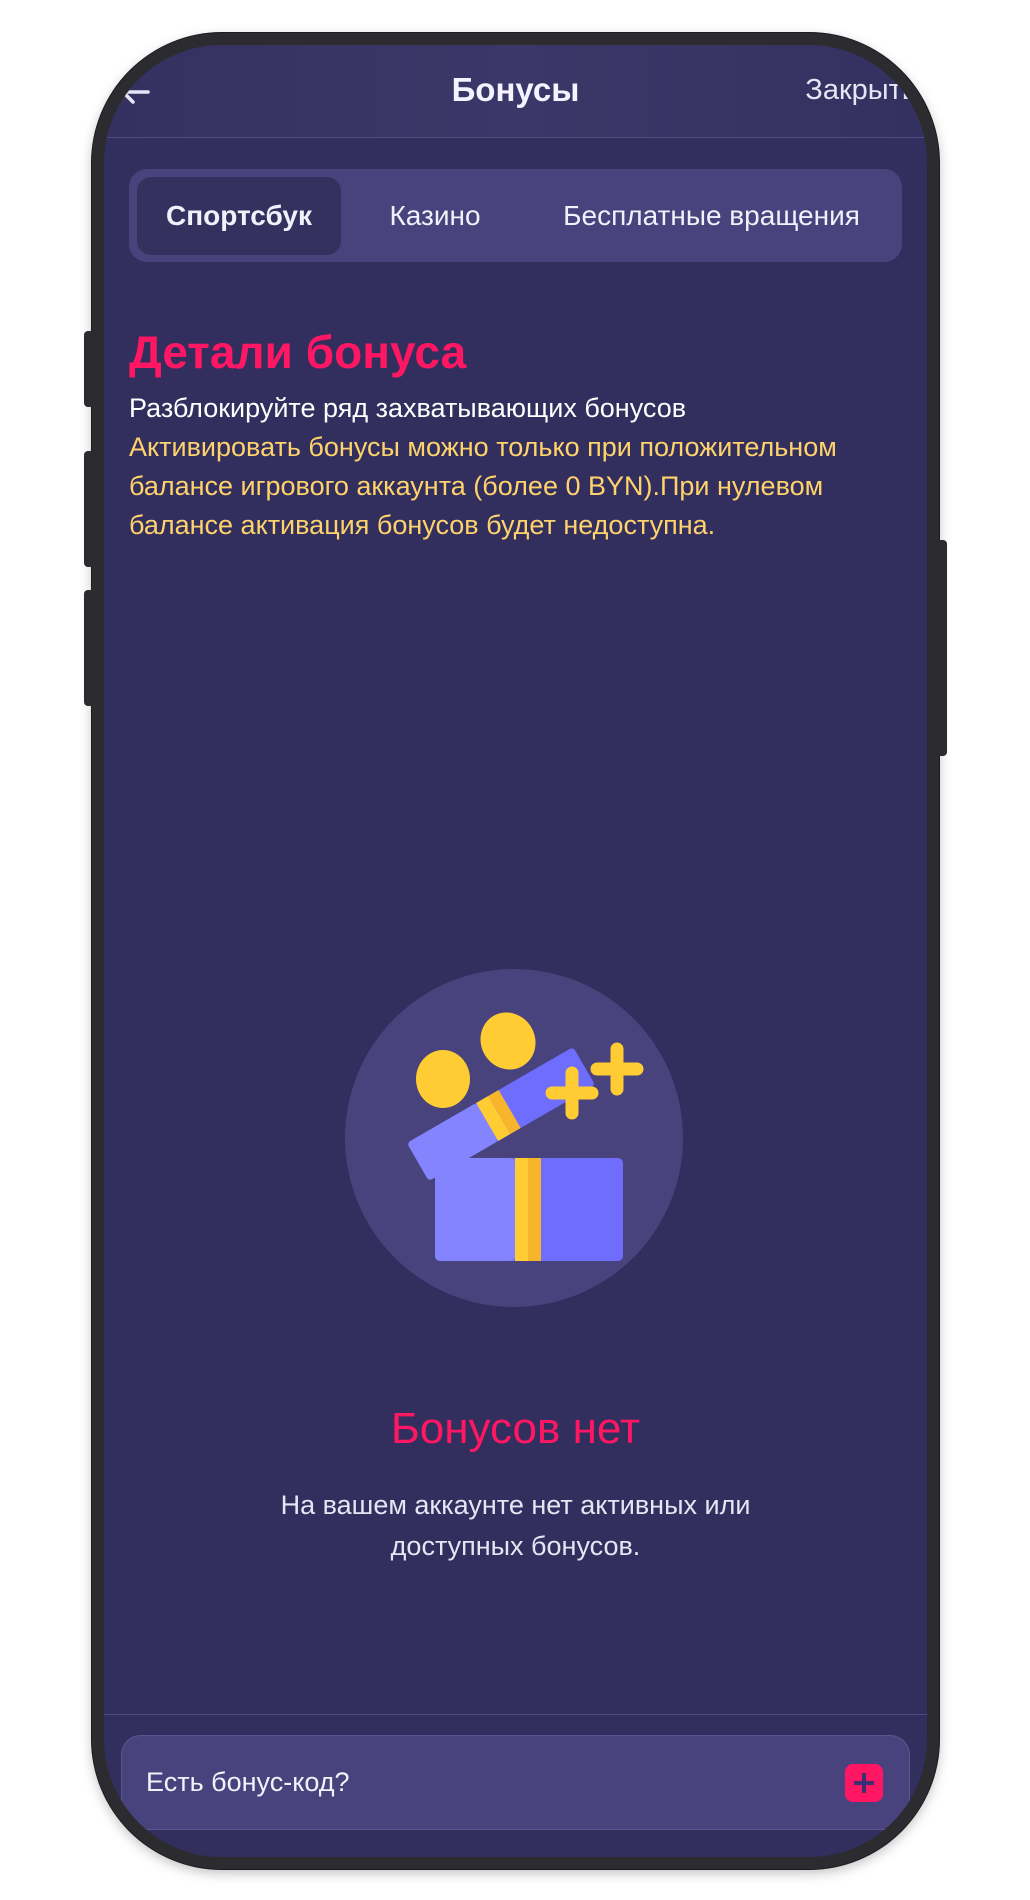  What do you see at coordinates (861, 90) in the screenshot?
I see `close-link: Закрыть` at bounding box center [861, 90].